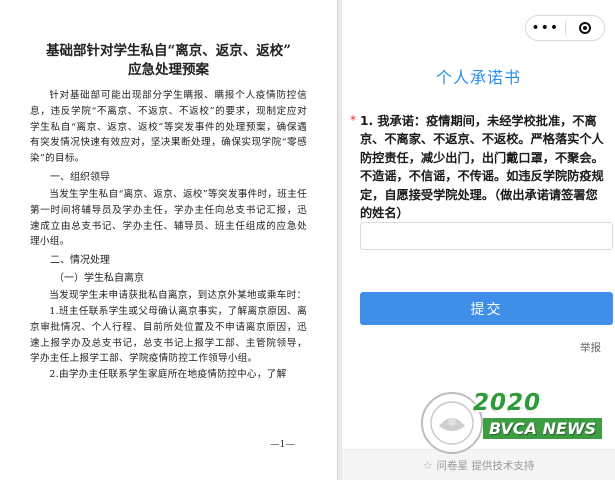 This screenshot has width=615, height=480. I want to click on powered-by-footer: ☆ 问卷星 提供技术支持, so click(478, 464).